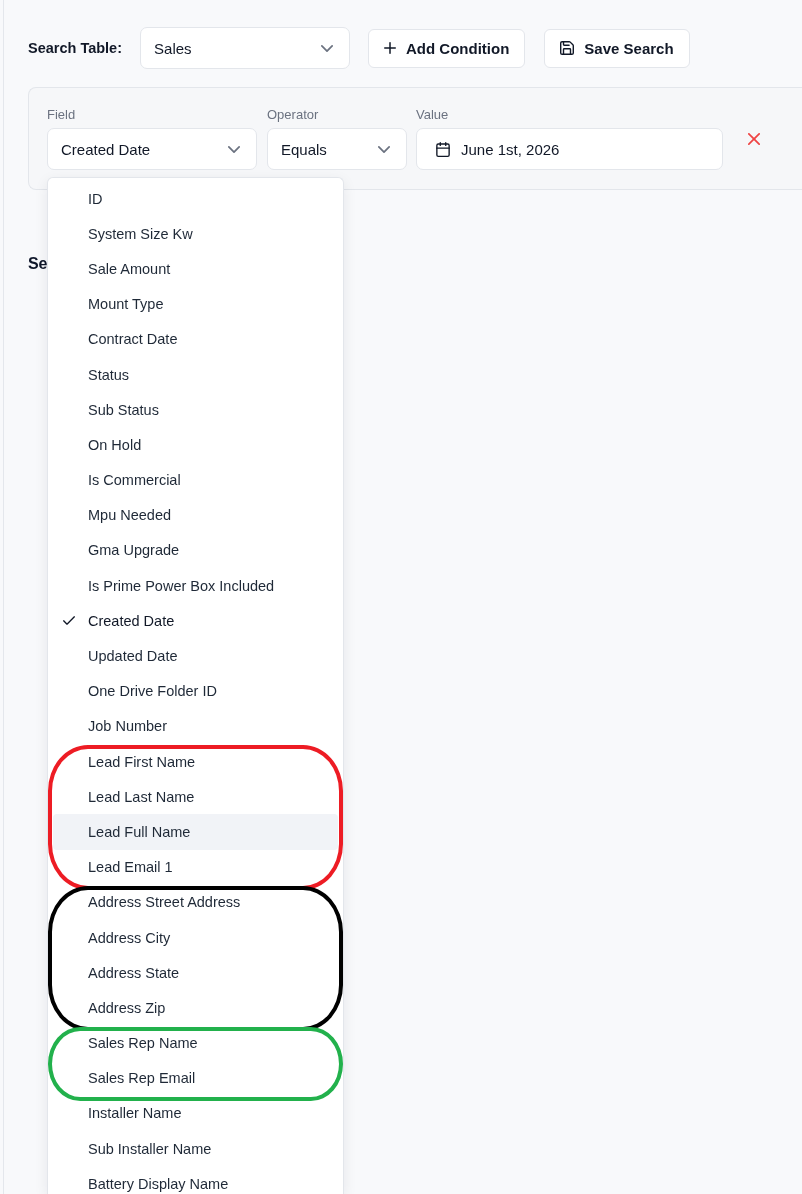 This screenshot has height=1194, width=802. What do you see at coordinates (195, 374) in the screenshot?
I see `dropdown-option: Status` at bounding box center [195, 374].